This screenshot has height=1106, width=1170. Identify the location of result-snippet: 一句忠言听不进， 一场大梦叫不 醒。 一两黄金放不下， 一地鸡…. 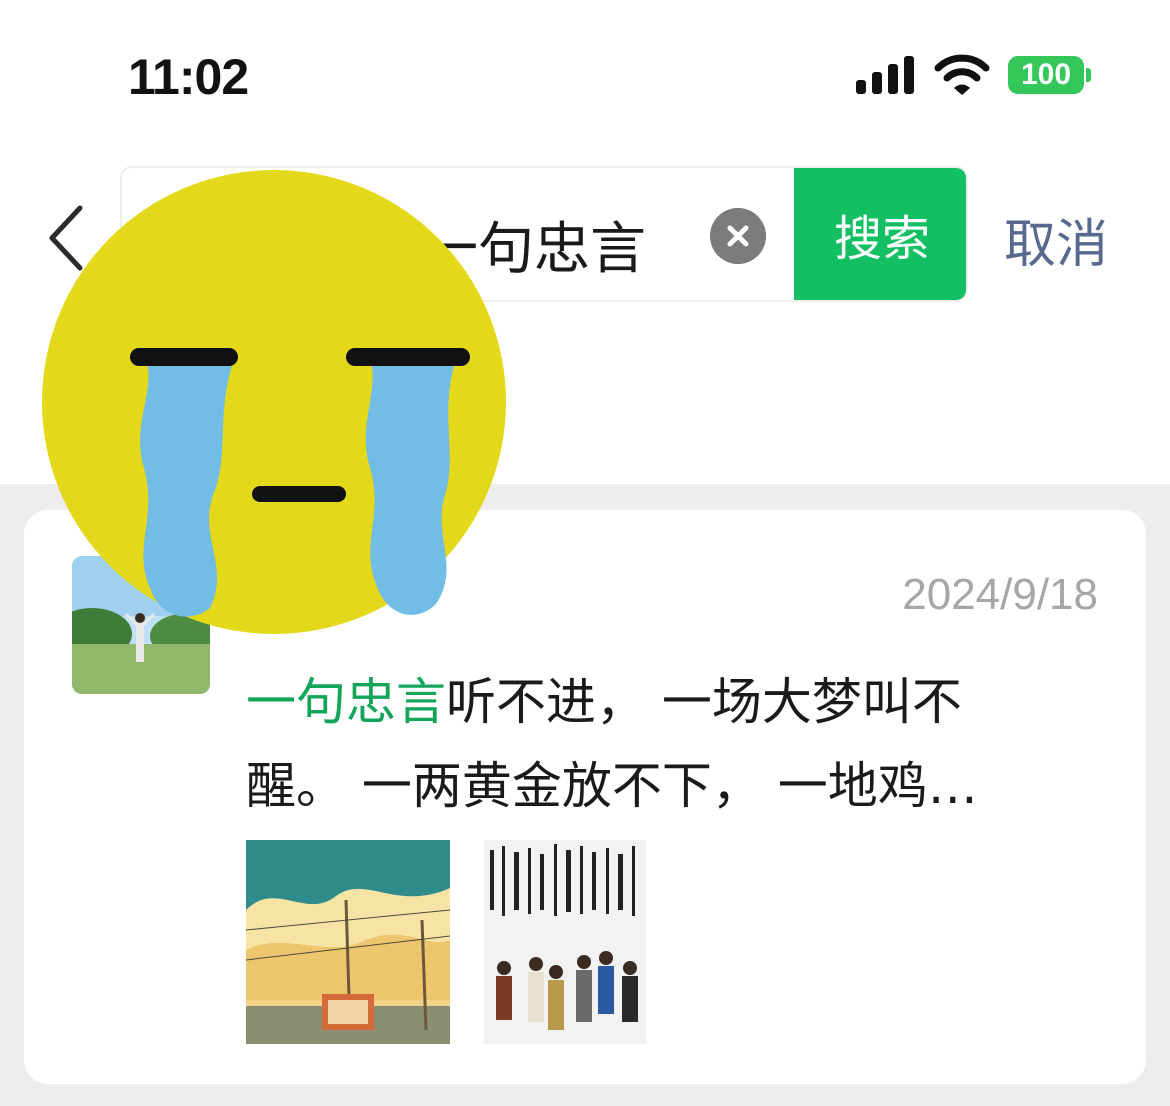
(656, 744).